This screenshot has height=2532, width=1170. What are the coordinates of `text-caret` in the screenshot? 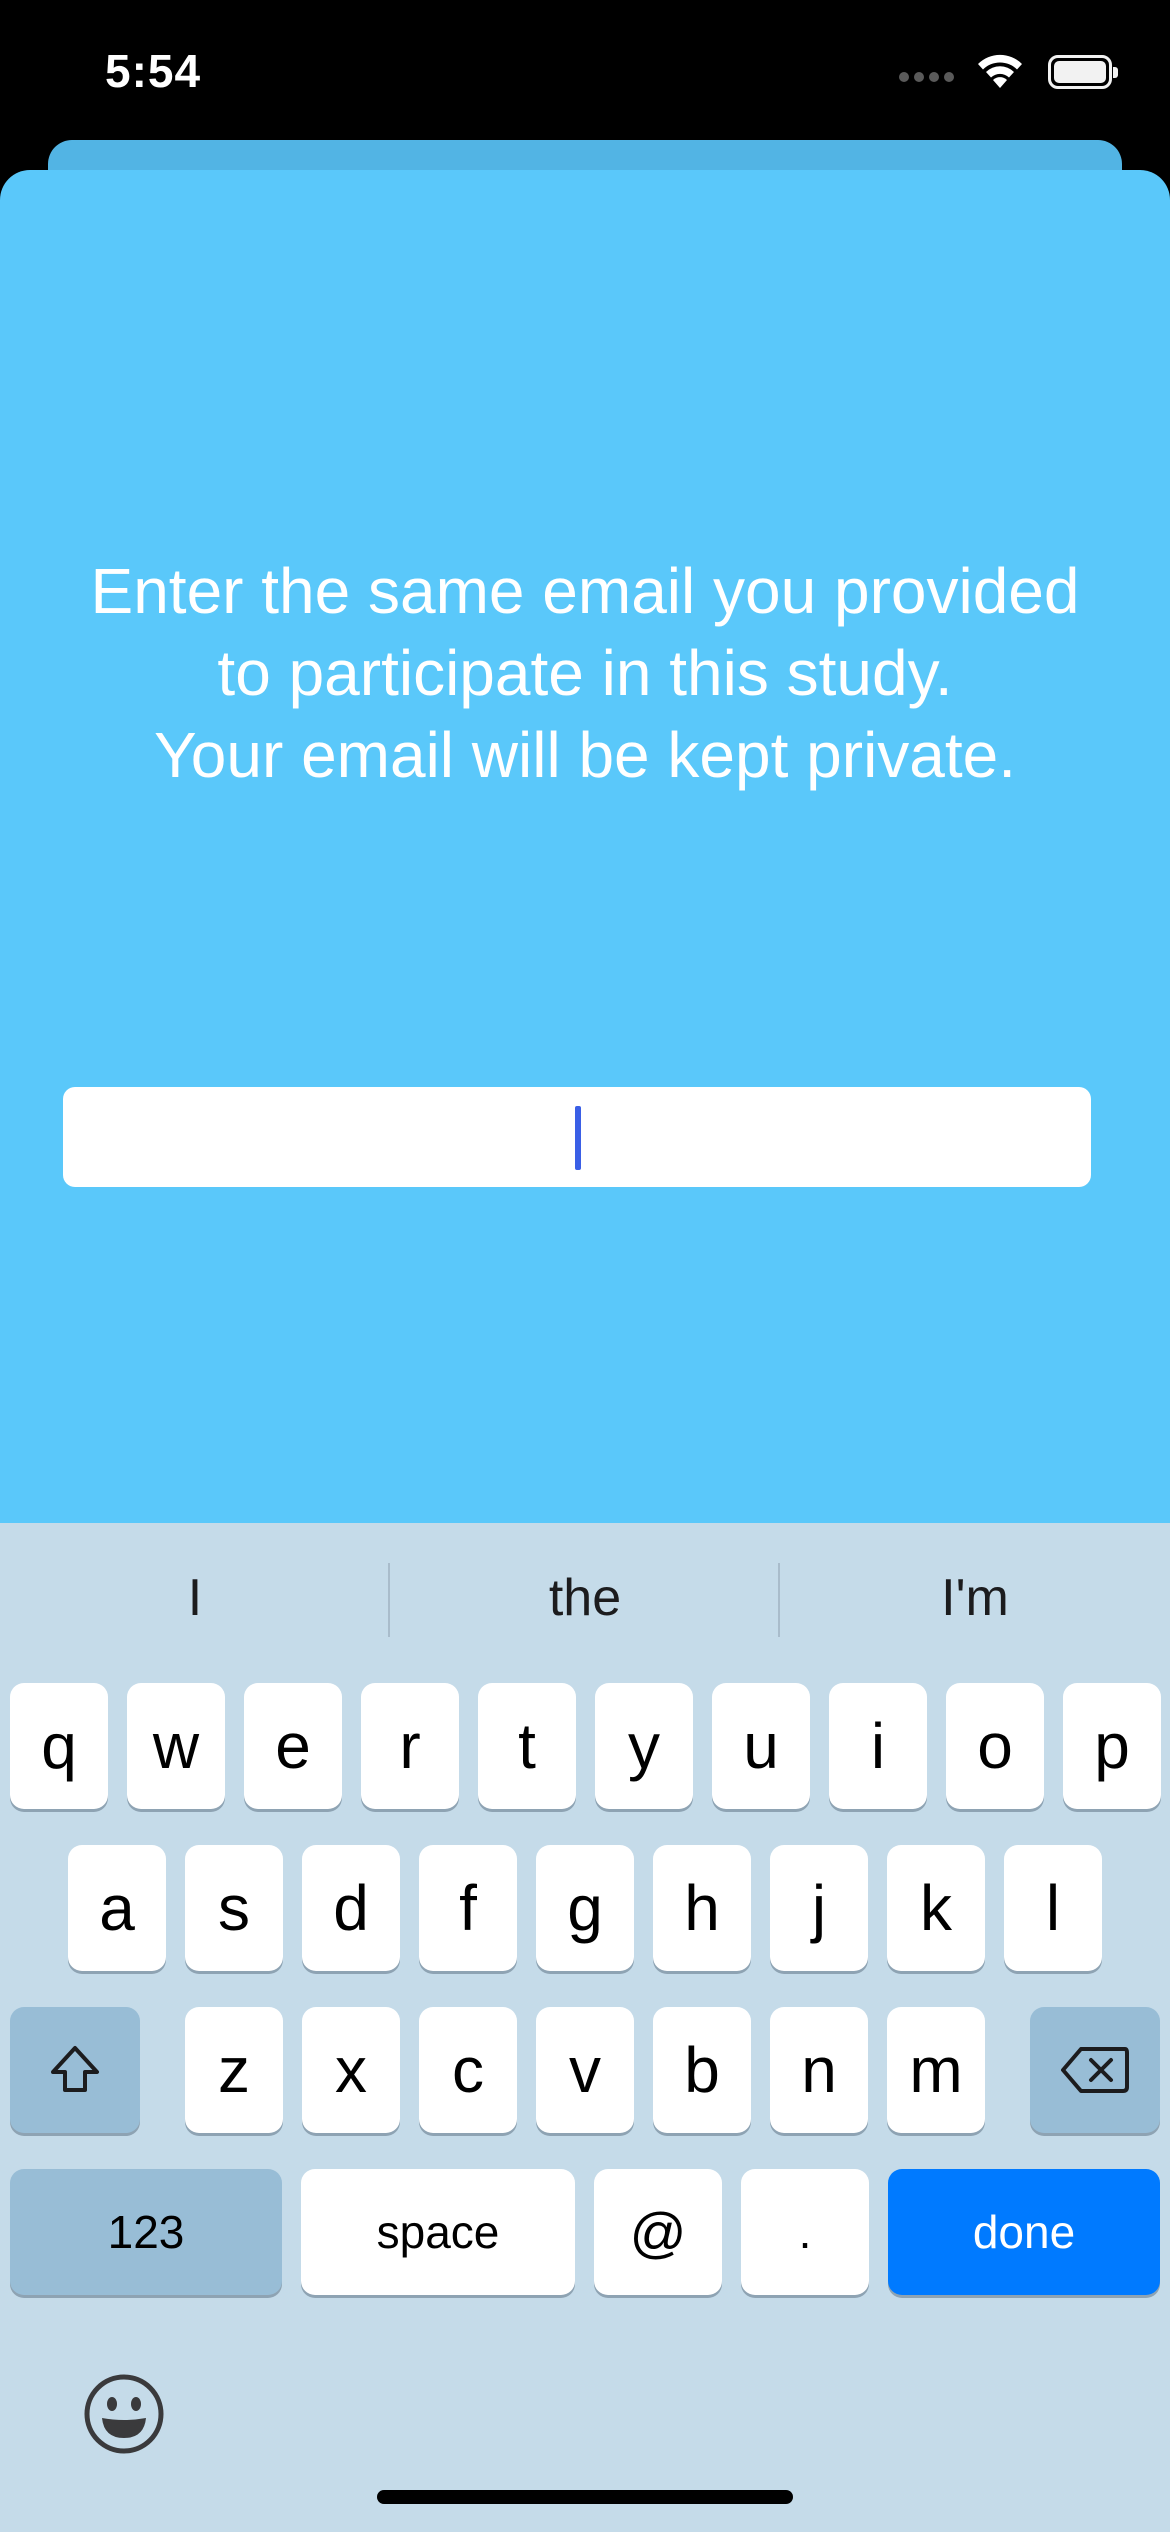 It's located at (578, 1138).